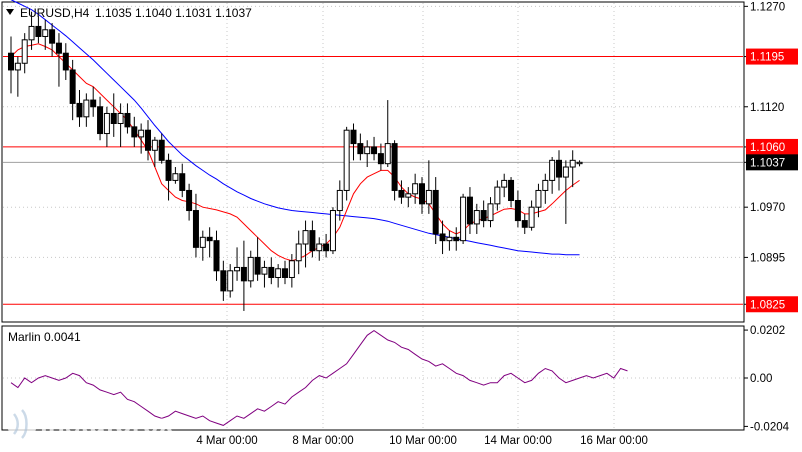 This screenshot has height=452, width=802. What do you see at coordinates (614, 441) in the screenshot?
I see `x-tick-label: 16 Mar 00:00` at bounding box center [614, 441].